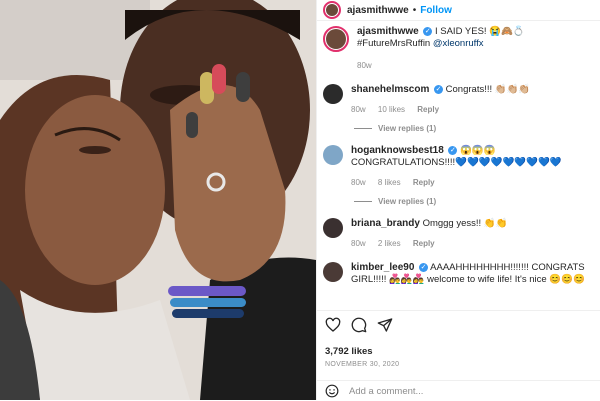  Describe the element at coordinates (397, 150) in the screenshot. I see `comment-username: hoganknowsbest18` at that location.